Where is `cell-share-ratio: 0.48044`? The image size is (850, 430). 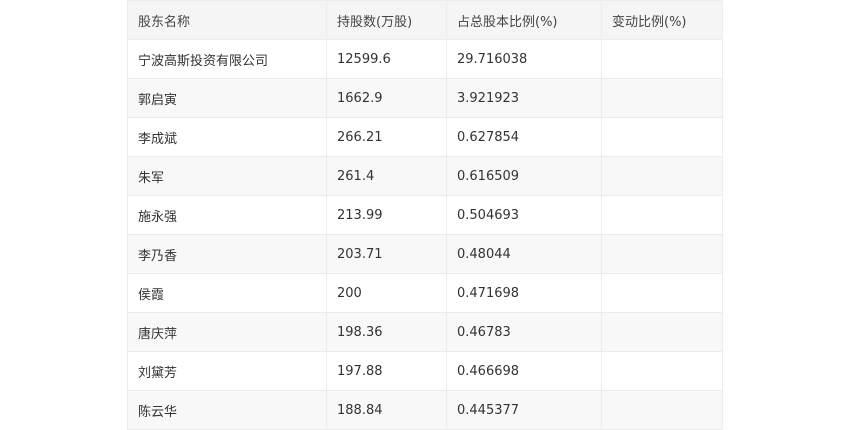
cell-share-ratio: 0.48044 is located at coordinates (524, 254).